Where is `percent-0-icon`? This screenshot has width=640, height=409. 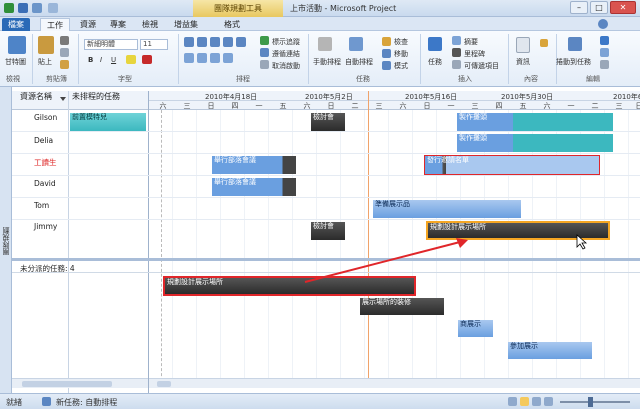 percent-0-icon is located at coordinates (189, 42).